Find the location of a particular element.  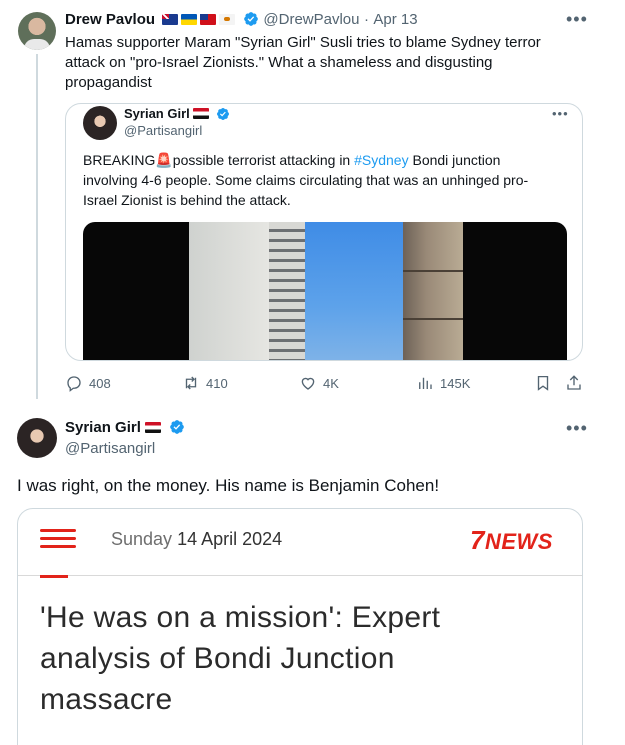

quote-author-row: Syrian Girl is located at coordinates (177, 113).